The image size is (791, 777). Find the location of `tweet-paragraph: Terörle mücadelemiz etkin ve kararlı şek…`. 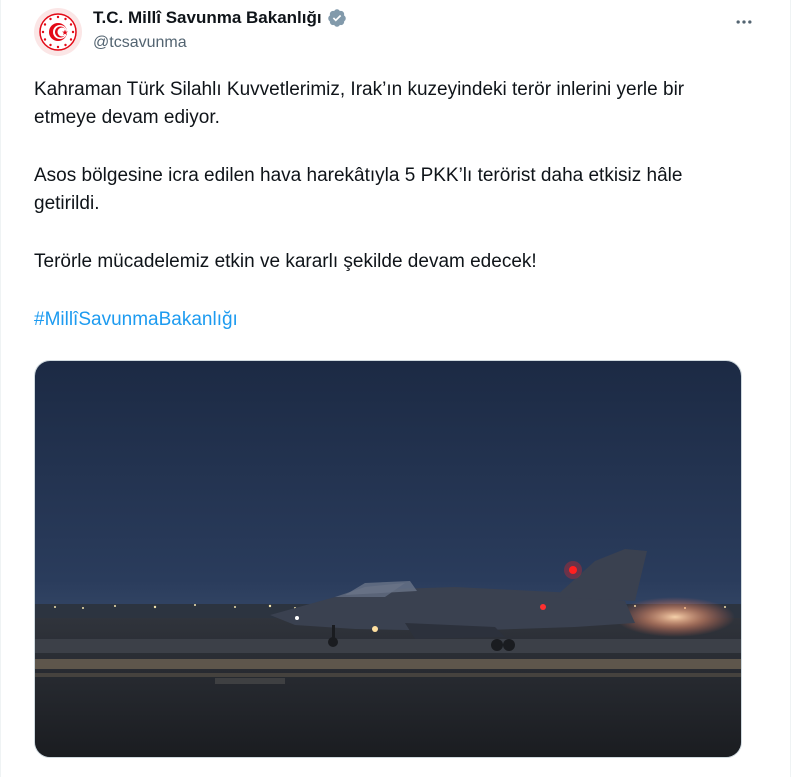

tweet-paragraph: Terörle mücadelemiz etkin ve kararlı şek… is located at coordinates (285, 261).